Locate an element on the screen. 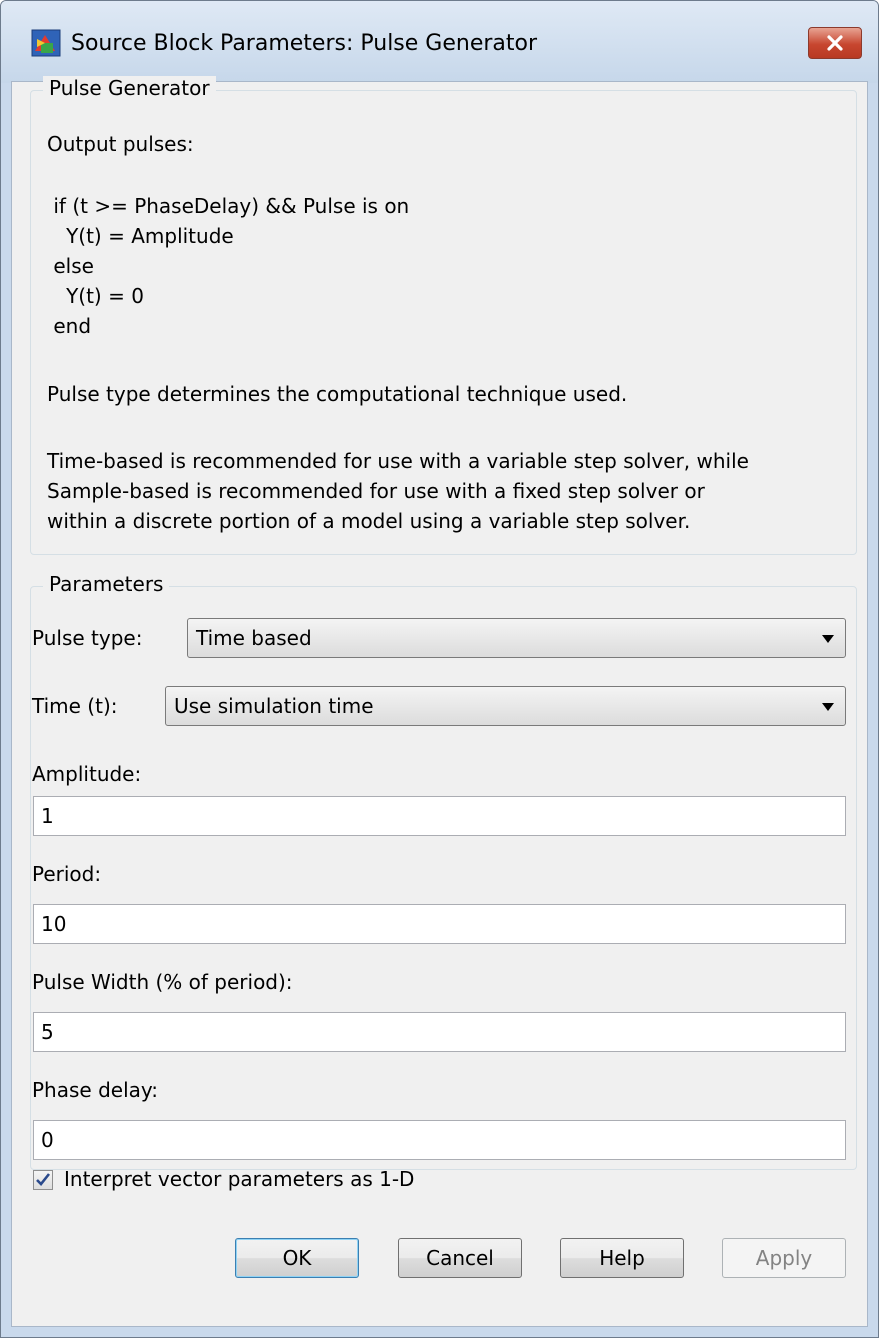 The height and width of the screenshot is (1338, 879). title-bar: Source Block Parameters: Pulse Generator is located at coordinates (439, 42).